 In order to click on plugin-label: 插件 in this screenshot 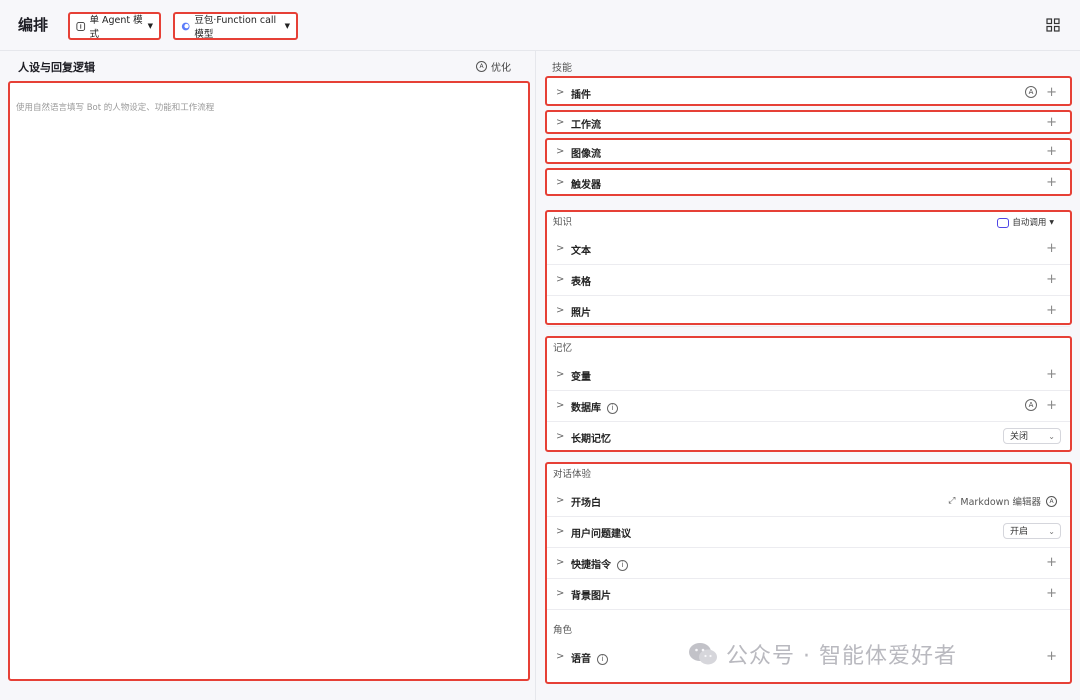, I will do `click(581, 95)`.